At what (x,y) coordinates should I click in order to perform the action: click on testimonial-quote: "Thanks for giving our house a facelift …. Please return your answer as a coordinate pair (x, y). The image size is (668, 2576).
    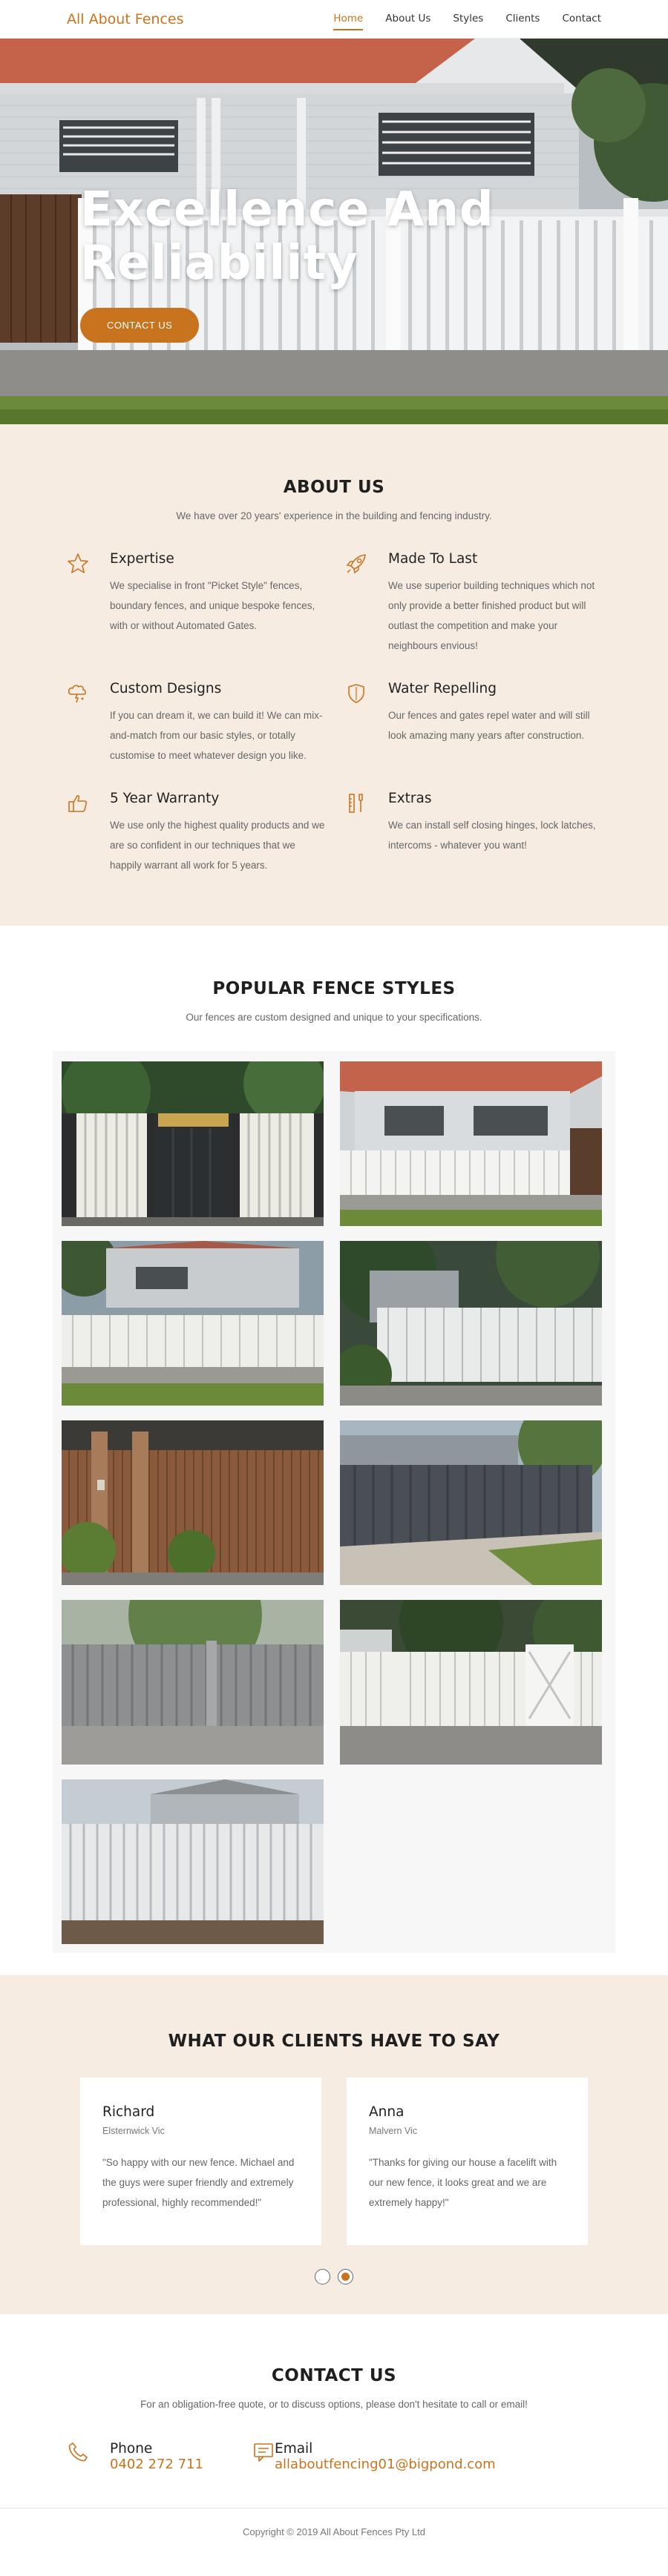
    Looking at the image, I should click on (463, 2183).